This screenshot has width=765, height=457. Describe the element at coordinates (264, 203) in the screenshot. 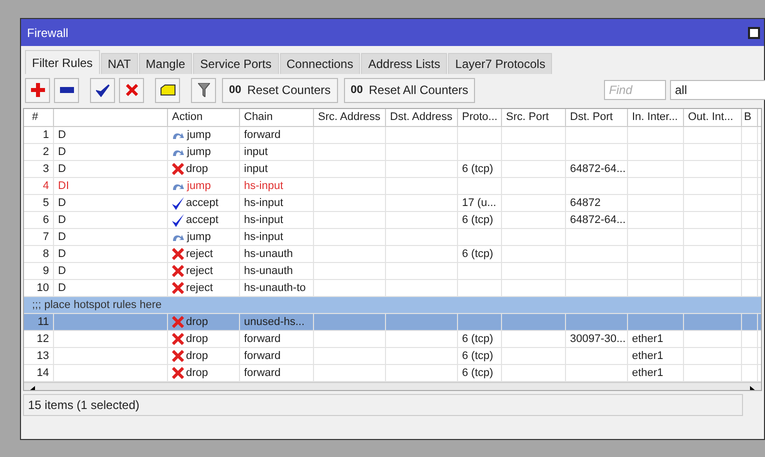

I see `chain-text: hs-input` at that location.